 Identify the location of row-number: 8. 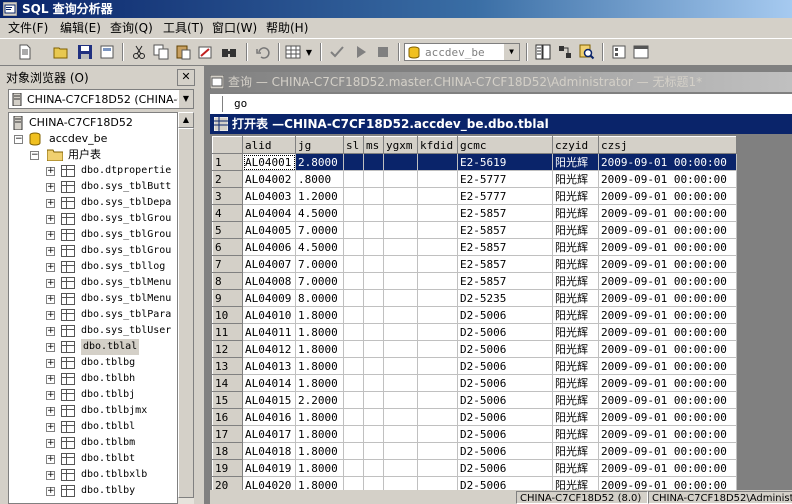
(227, 281).